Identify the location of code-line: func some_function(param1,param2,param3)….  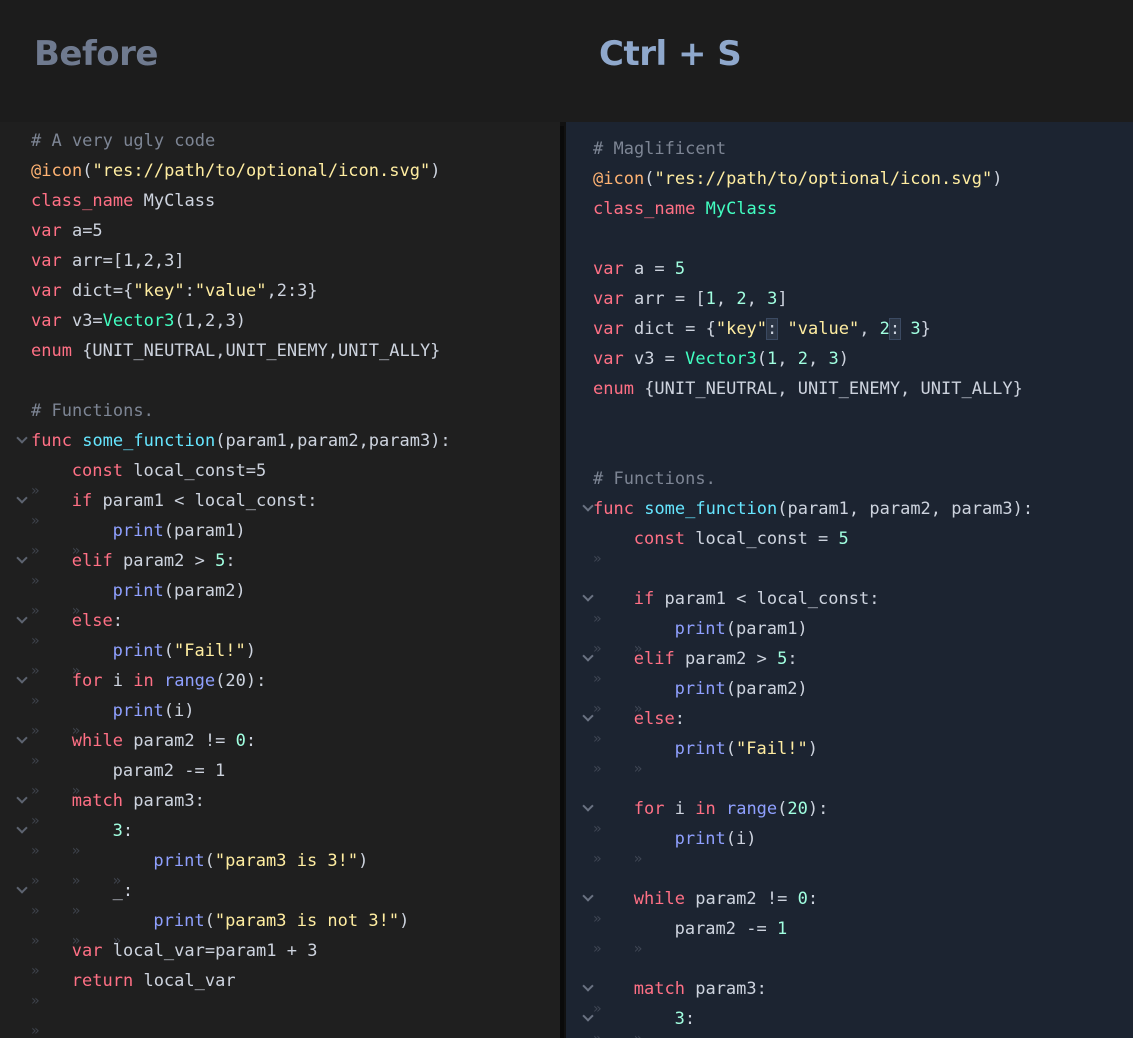
(280, 441).